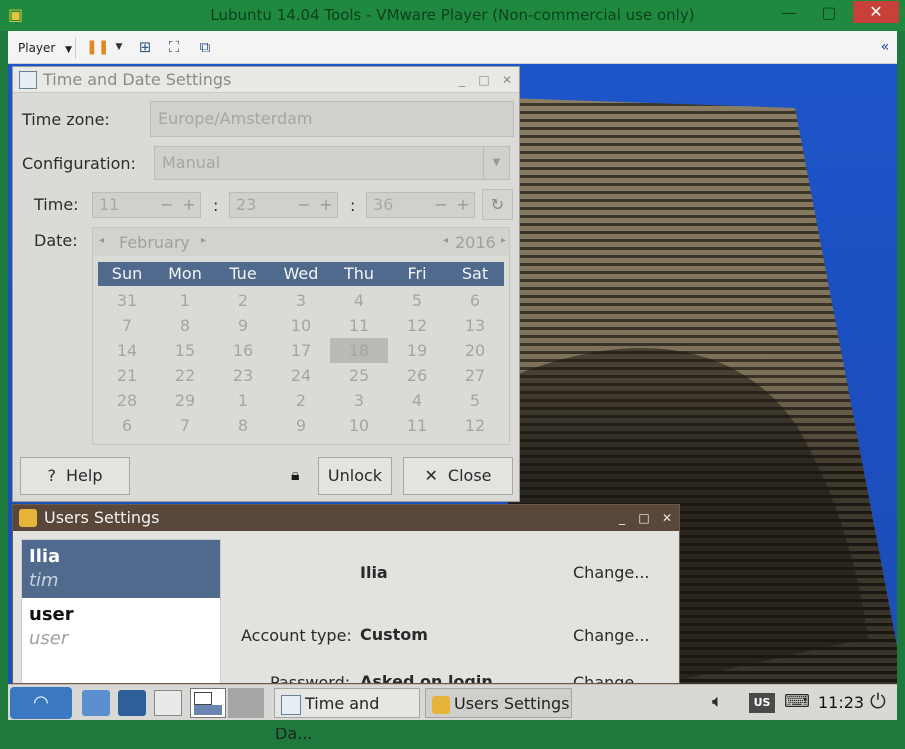 Image resolution: width=905 pixels, height=749 pixels. What do you see at coordinates (145, 47) in the screenshot?
I see `send-ctrl-alt-del-icon: ⊞` at bounding box center [145, 47].